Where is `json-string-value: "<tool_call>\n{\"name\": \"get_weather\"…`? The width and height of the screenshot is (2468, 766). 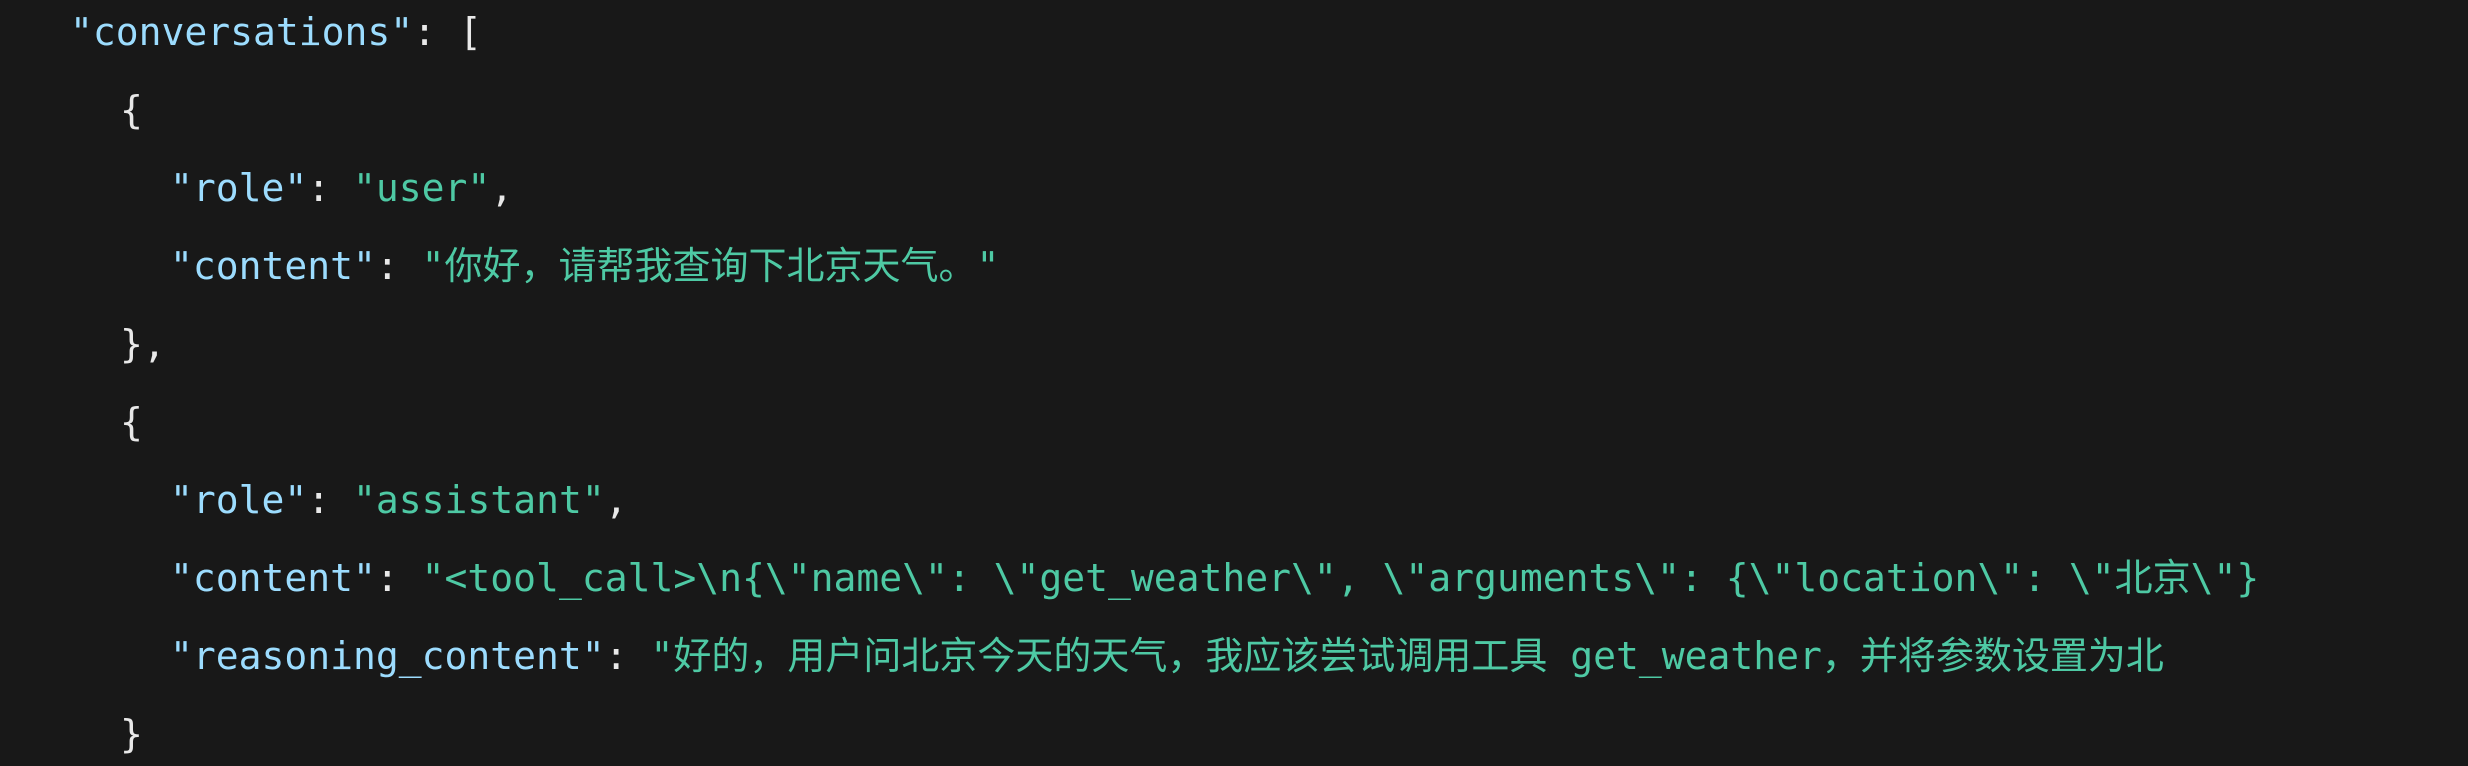 json-string-value: "<tool_call>\n{\"name\": \"get_weather\"… is located at coordinates (1340, 578).